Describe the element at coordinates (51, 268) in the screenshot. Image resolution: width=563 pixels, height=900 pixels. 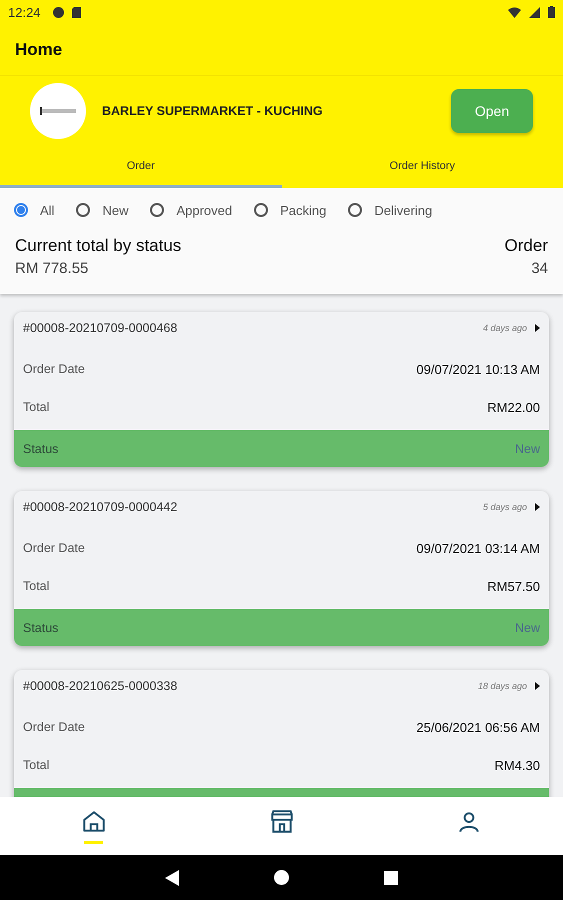
I see `total-amount: RM 778.55` at that location.